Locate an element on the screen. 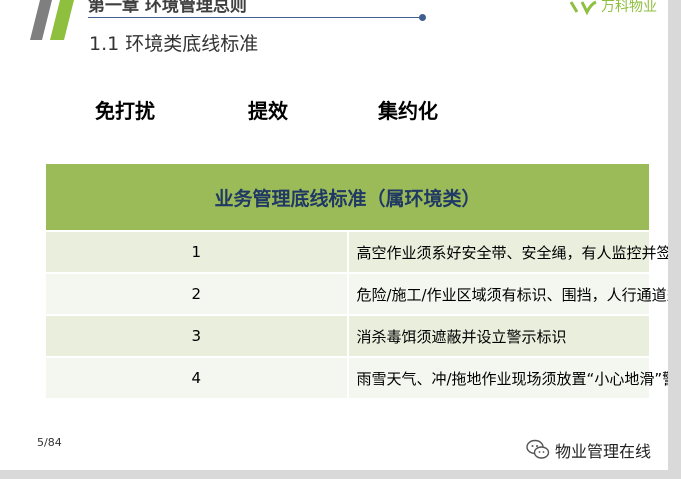 The height and width of the screenshot is (479, 681). table-header-row: 业务管理底线标准（属环境类） is located at coordinates (347, 198).